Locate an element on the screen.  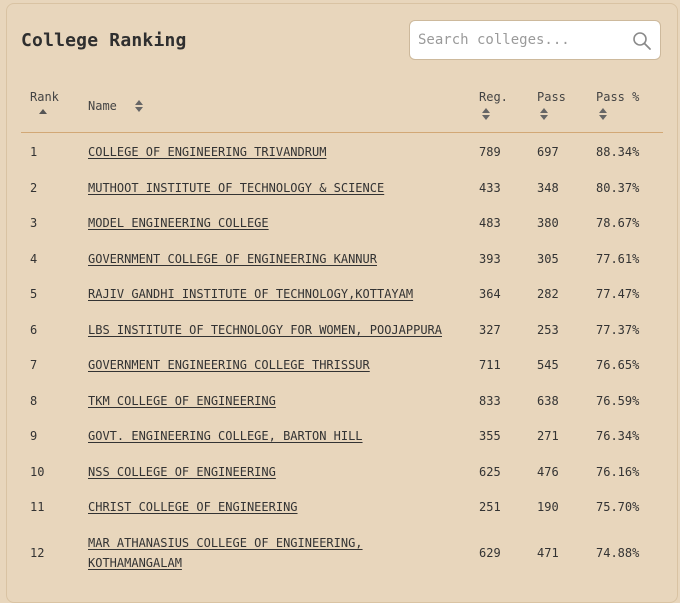
name-cell: TKM COLLEGE OF ENGINEERING is located at coordinates (278, 401).